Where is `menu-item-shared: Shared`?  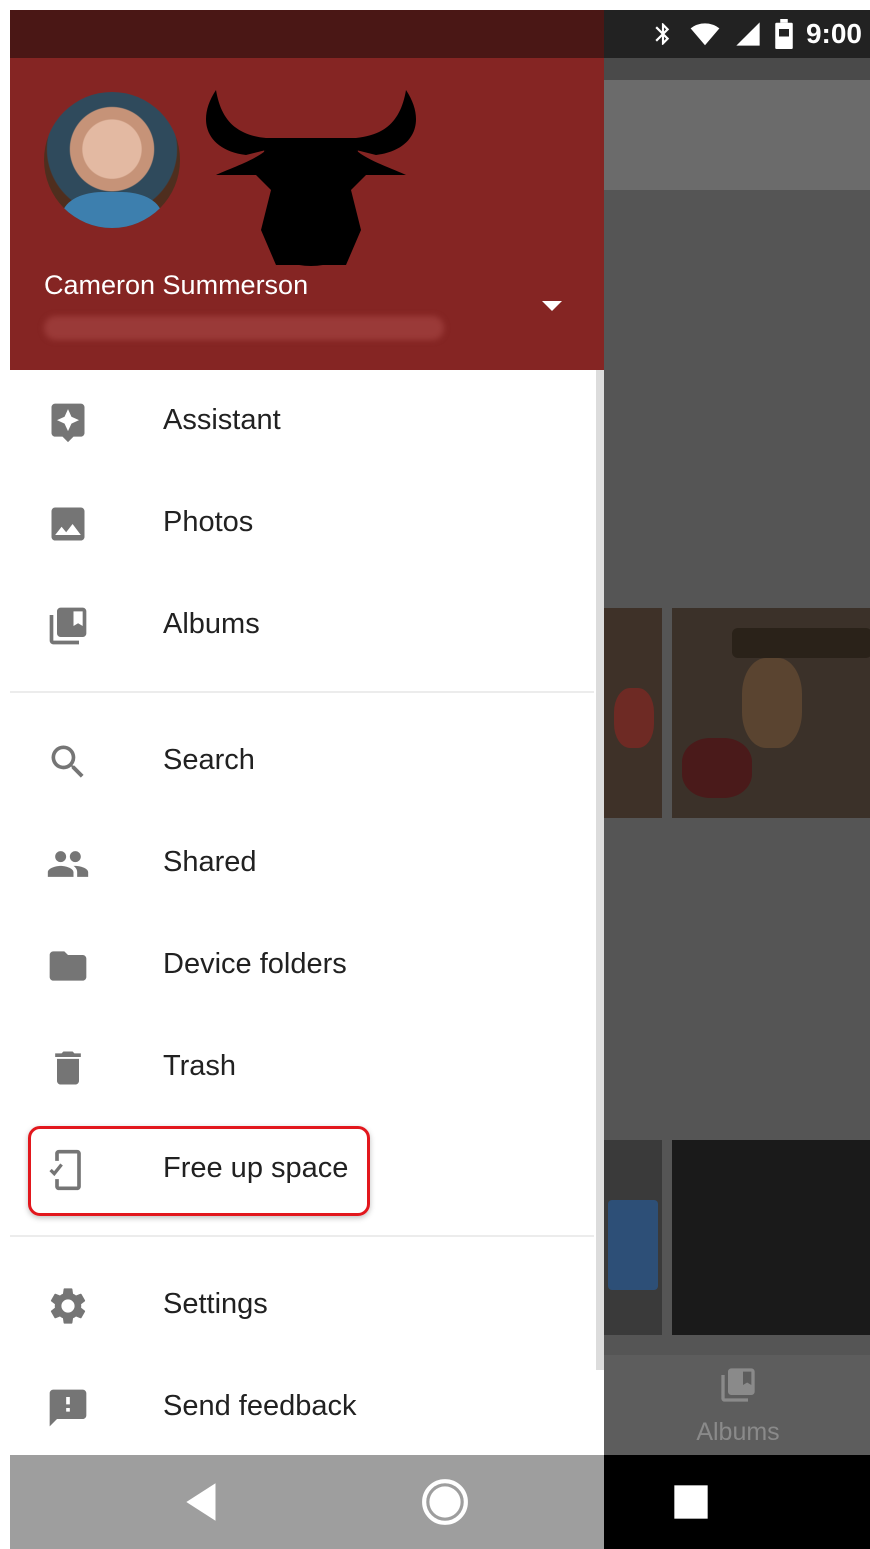
menu-item-shared: Shared is located at coordinates (302, 862).